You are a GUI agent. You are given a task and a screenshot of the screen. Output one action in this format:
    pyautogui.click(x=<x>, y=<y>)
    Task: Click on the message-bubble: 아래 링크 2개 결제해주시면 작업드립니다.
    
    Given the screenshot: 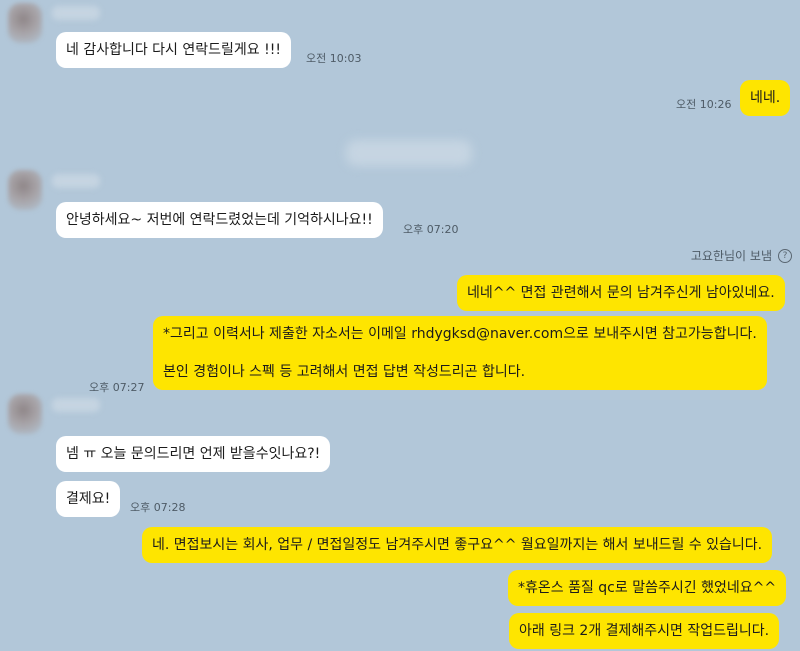 What is the action you would take?
    pyautogui.click(x=644, y=631)
    